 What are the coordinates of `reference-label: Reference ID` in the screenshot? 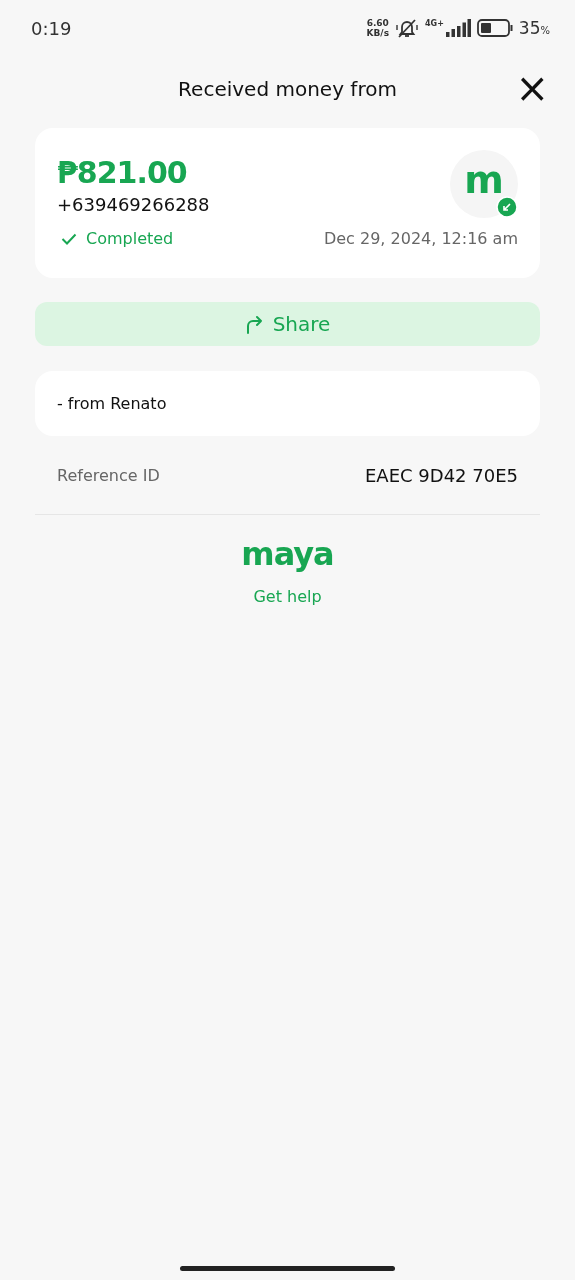 It's located at (108, 475).